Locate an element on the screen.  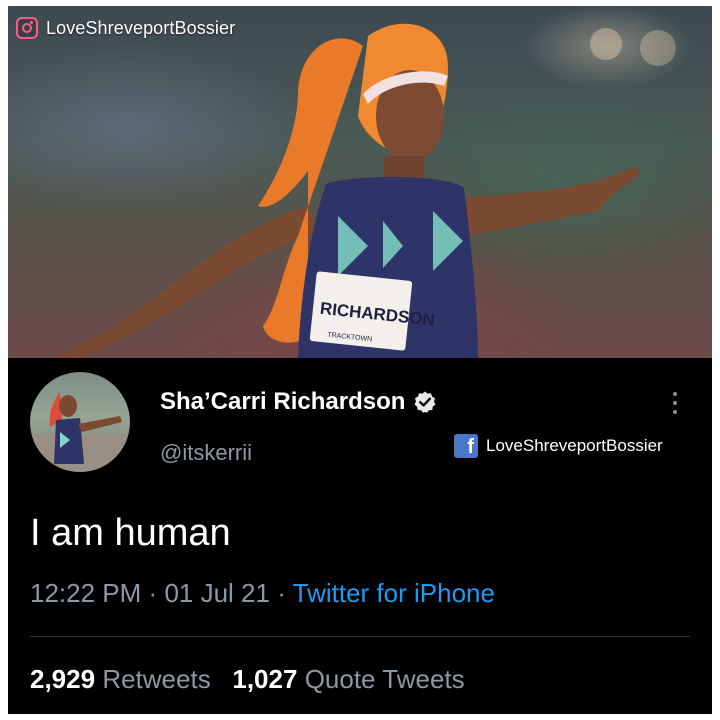
instagram-icon is located at coordinates (27, 28).